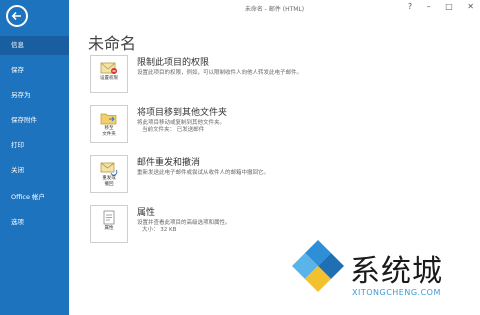  What do you see at coordinates (159, 230) in the screenshot?
I see `item-size-info: 大小： 32 KB` at bounding box center [159, 230].